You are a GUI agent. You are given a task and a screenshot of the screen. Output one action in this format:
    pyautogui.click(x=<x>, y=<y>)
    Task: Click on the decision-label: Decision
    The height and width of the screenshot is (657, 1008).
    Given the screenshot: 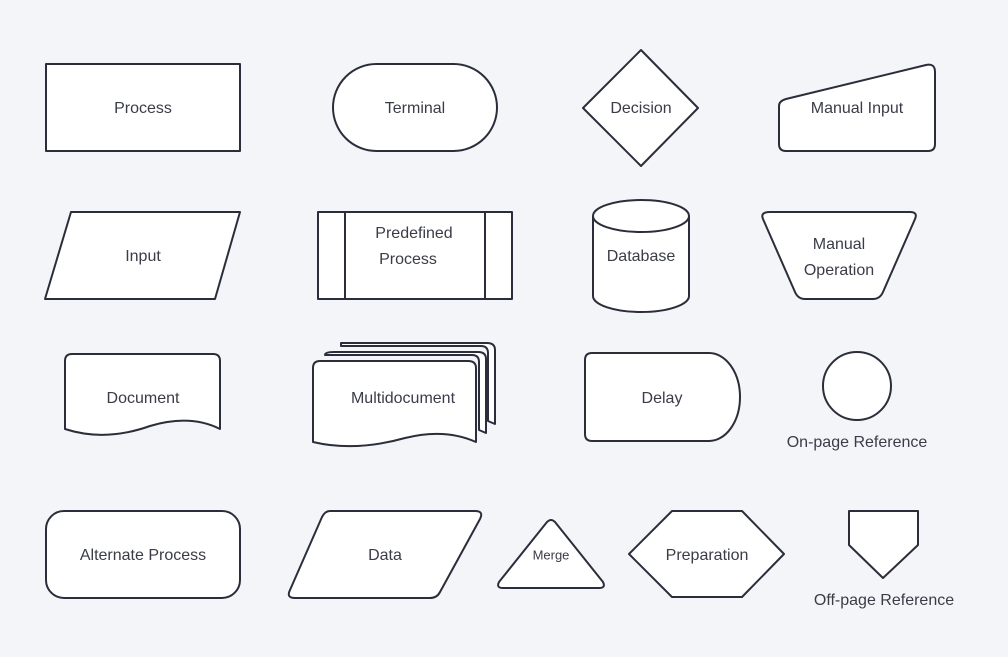 What is the action you would take?
    pyautogui.click(x=640, y=108)
    